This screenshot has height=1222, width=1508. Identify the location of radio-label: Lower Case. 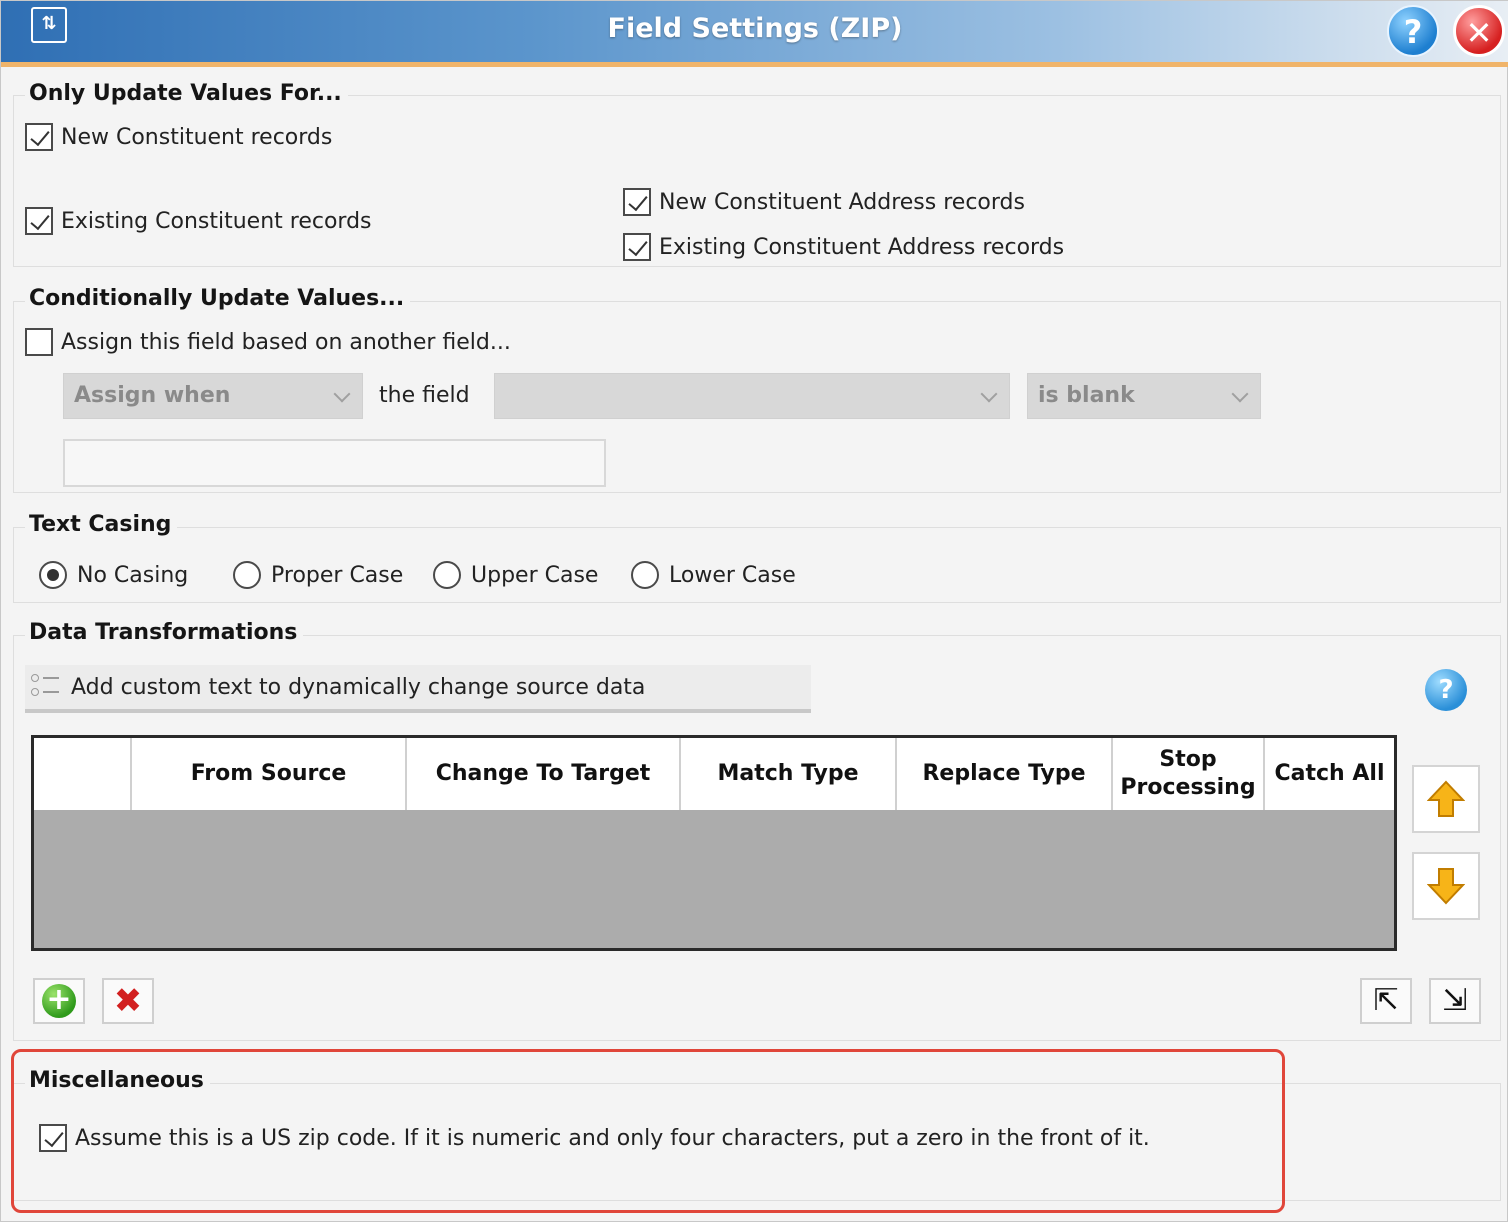
(732, 575).